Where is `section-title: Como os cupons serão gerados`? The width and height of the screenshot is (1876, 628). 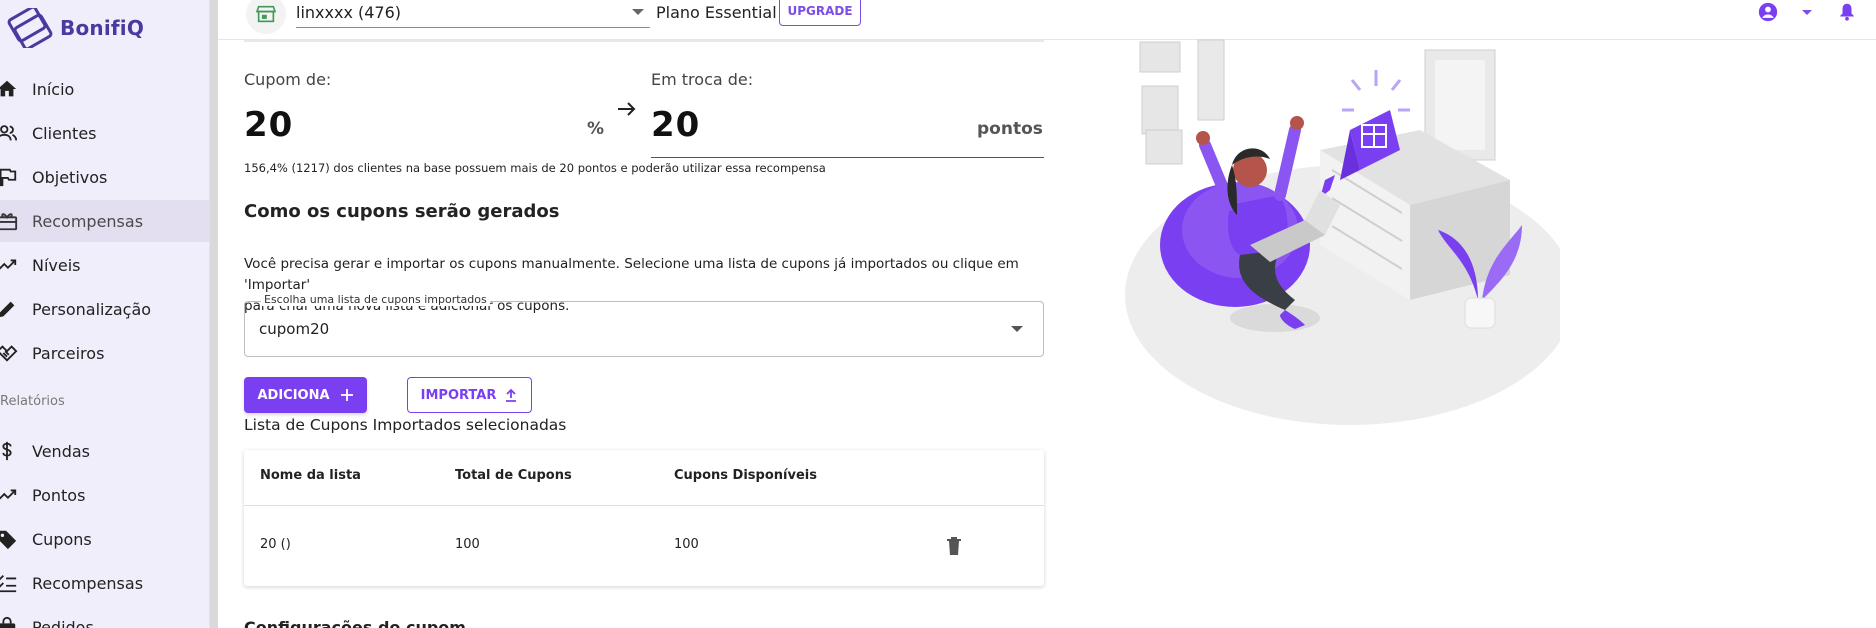 section-title: Como os cupons serão gerados is located at coordinates (402, 211).